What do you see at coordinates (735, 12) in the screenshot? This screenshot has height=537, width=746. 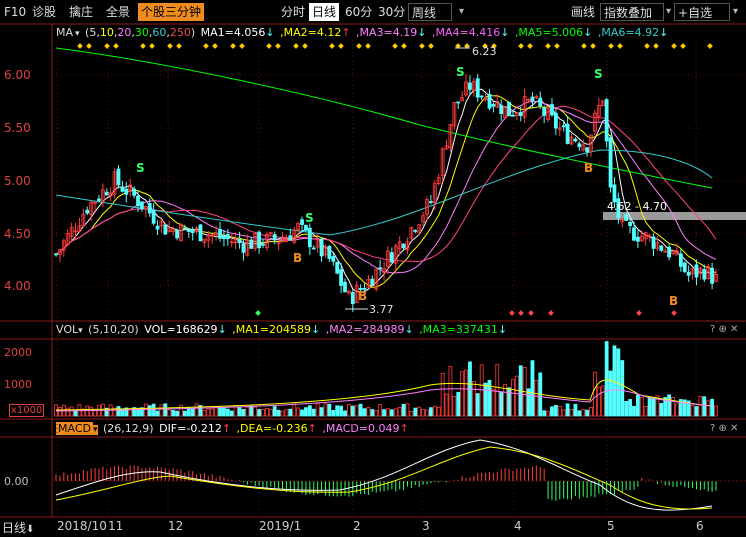 I see `watchlist-chevron-icon: ▾` at bounding box center [735, 12].